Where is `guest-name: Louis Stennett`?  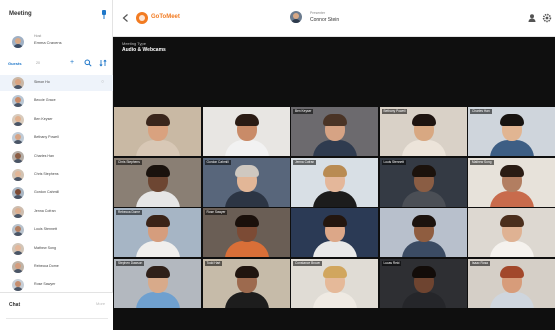
guest-name: Louis Stennett is located at coordinates (45, 229).